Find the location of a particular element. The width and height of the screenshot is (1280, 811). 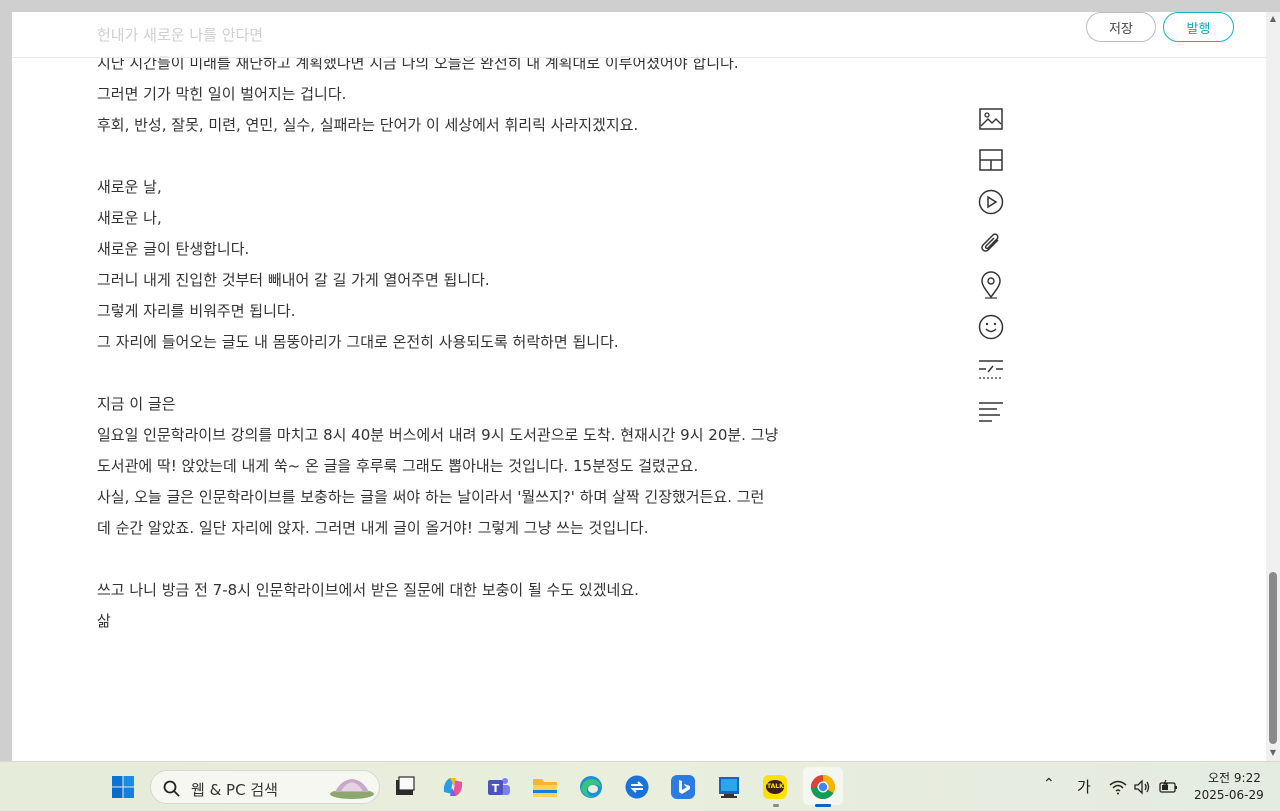

paragraph-line: 그렇게 자리를 비워주면 됩니다. is located at coordinates (477, 311).